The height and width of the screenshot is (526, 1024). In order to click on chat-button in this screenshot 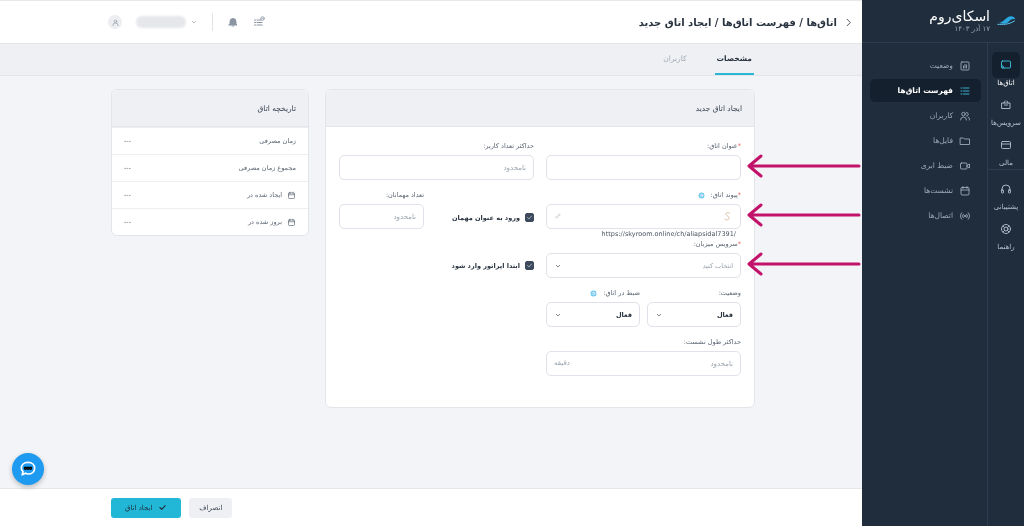, I will do `click(28, 469)`.